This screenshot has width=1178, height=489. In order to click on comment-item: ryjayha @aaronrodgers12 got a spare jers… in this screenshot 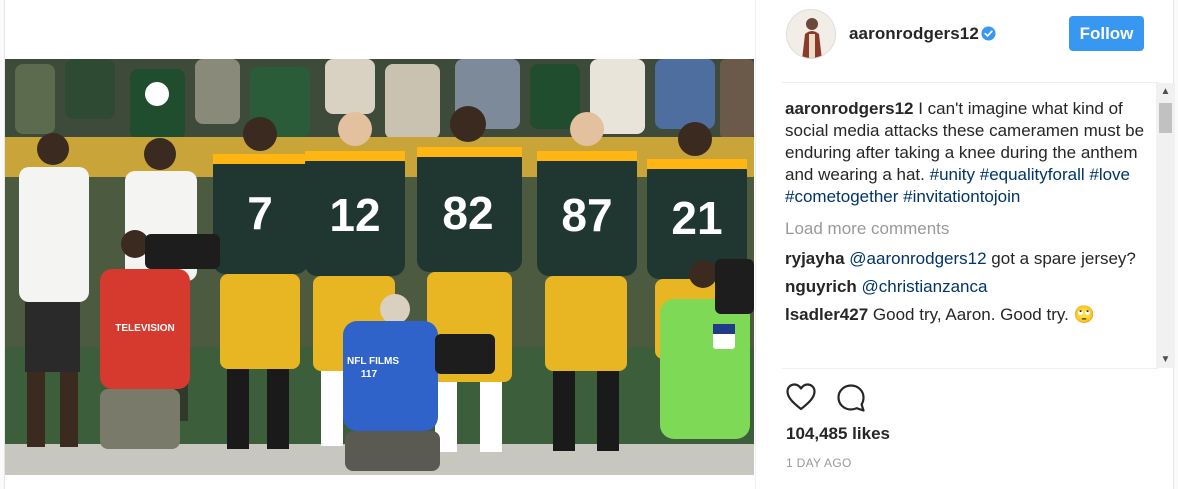, I will do `click(970, 259)`.